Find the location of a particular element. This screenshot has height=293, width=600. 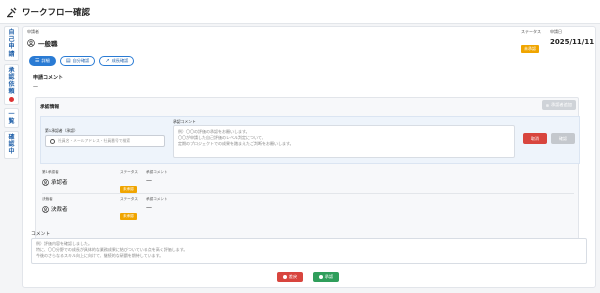

add-user-icon: ⊕ is located at coordinates (547, 105).